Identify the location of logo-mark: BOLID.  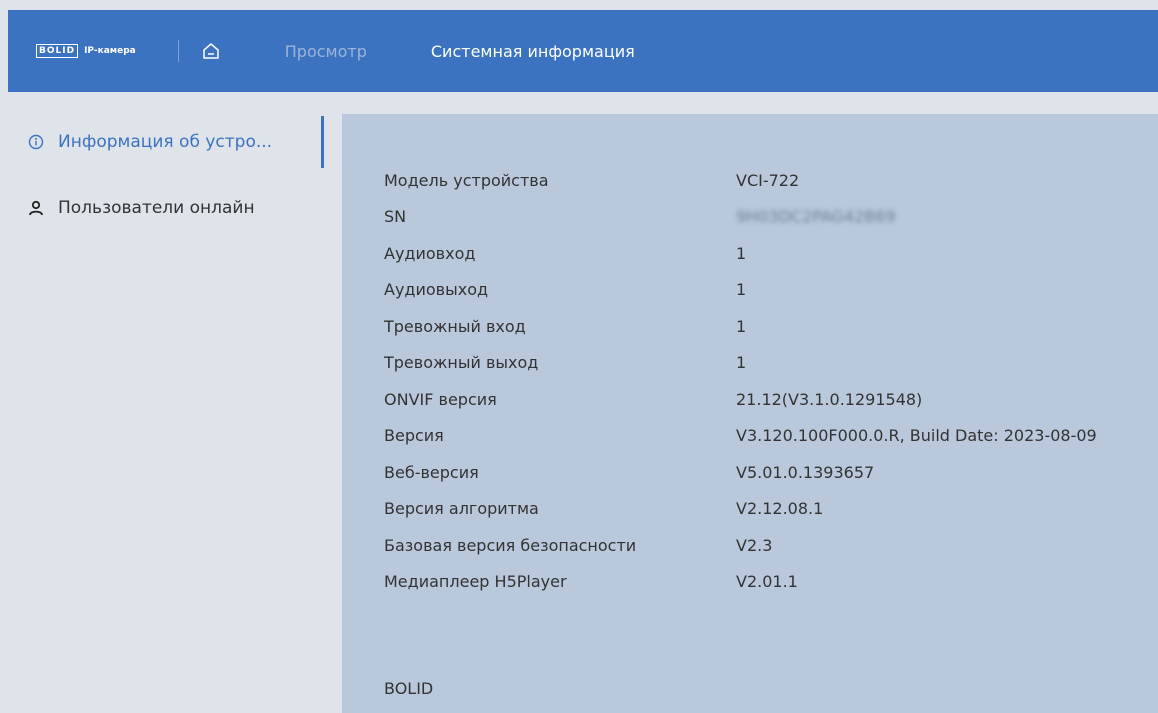
(57, 51).